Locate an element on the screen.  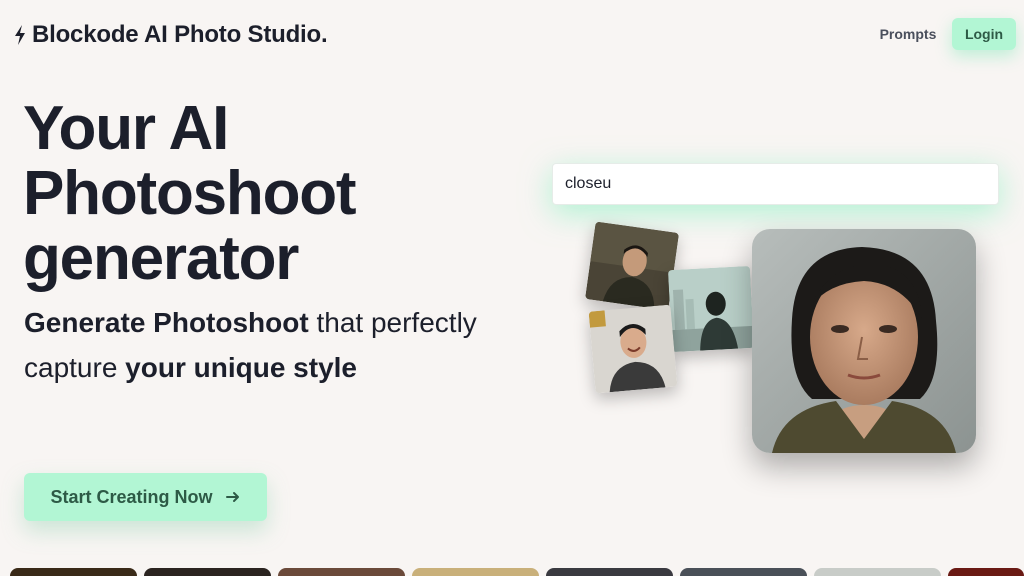
gallery-strip is located at coordinates (512, 572).